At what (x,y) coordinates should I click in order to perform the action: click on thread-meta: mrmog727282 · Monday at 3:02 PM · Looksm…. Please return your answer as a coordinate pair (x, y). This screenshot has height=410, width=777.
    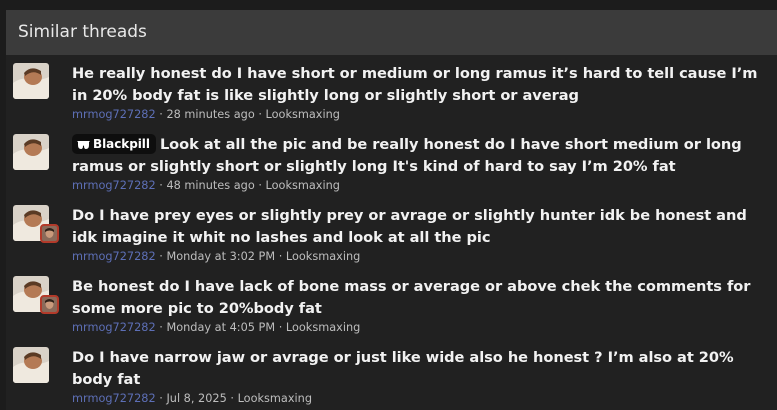
    Looking at the image, I should click on (216, 256).